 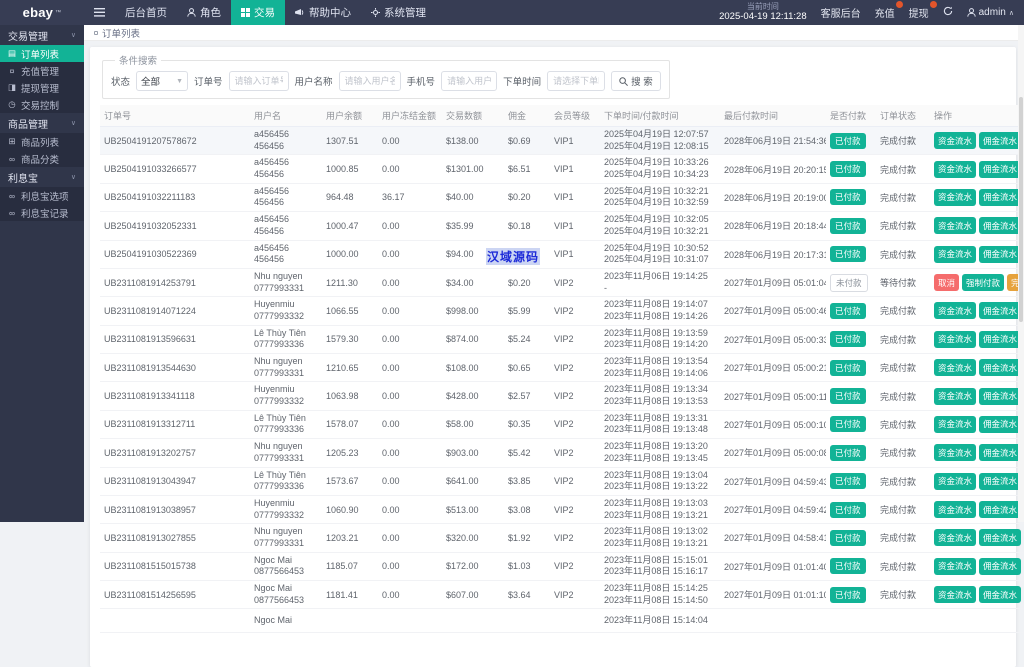 I want to click on admin-menu: admin ∧, so click(x=990, y=12).